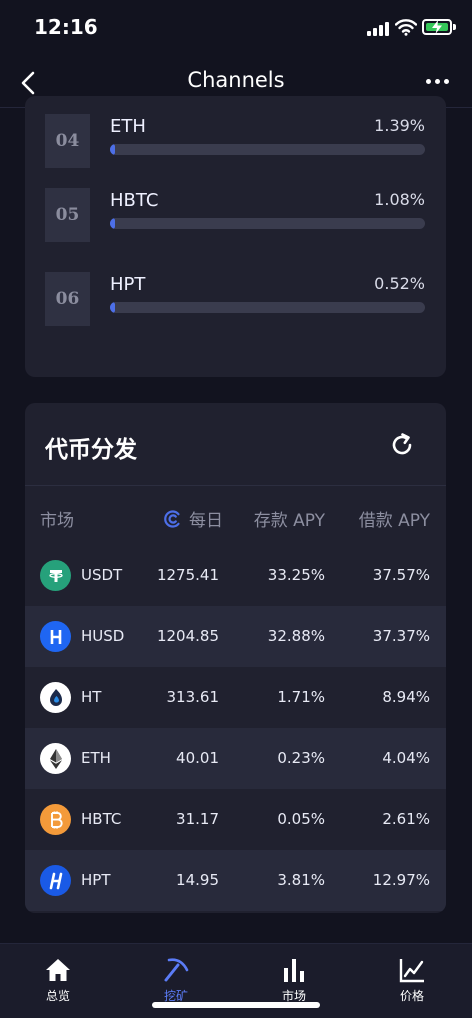 The width and height of the screenshot is (472, 1018). What do you see at coordinates (454, 27) in the screenshot?
I see `battery-cap` at bounding box center [454, 27].